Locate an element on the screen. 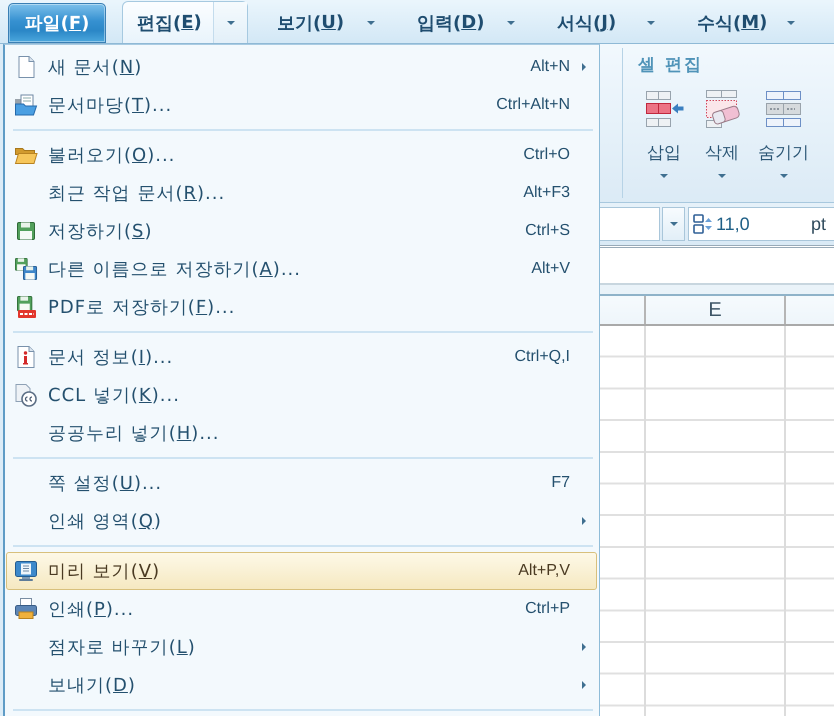 The width and height of the screenshot is (834, 716). shortcut-text: Ctrl+P is located at coordinates (547, 609).